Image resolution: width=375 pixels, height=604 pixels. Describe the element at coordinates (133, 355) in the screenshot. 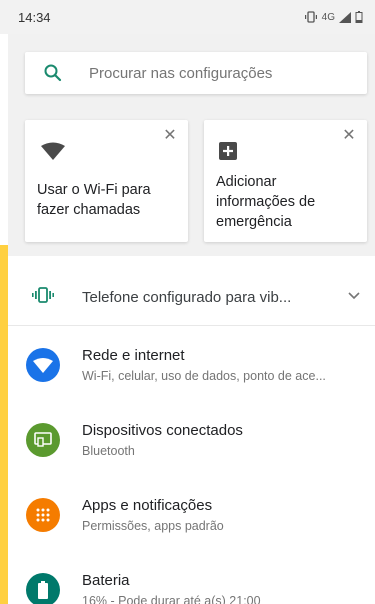

I see `item-title: Rede e internet` at that location.